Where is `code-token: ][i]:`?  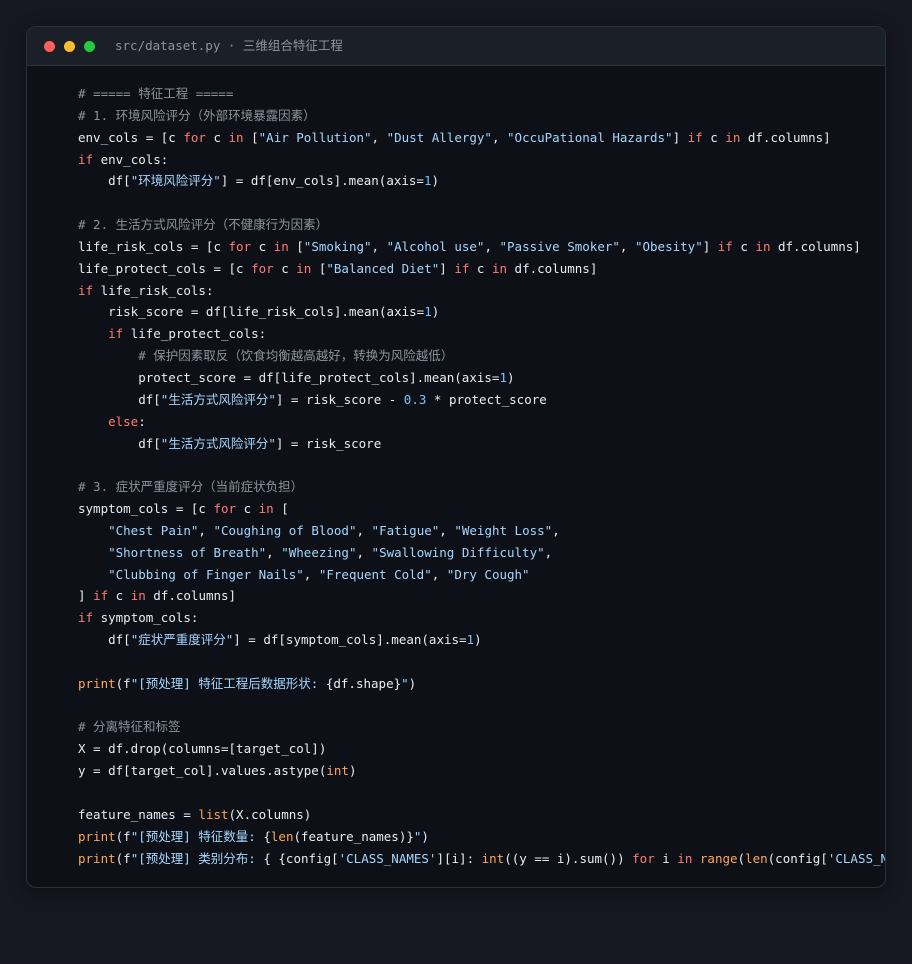
code-token: ][i]: is located at coordinates (459, 858).